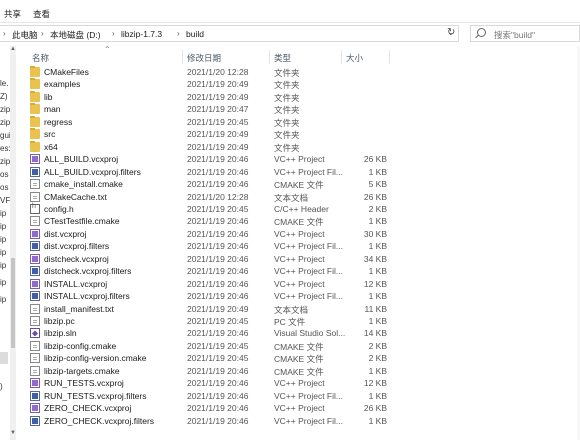 The width and height of the screenshot is (580, 440). What do you see at coordinates (301, 208) in the screenshot?
I see `file-type: C/C++ Header` at bounding box center [301, 208].